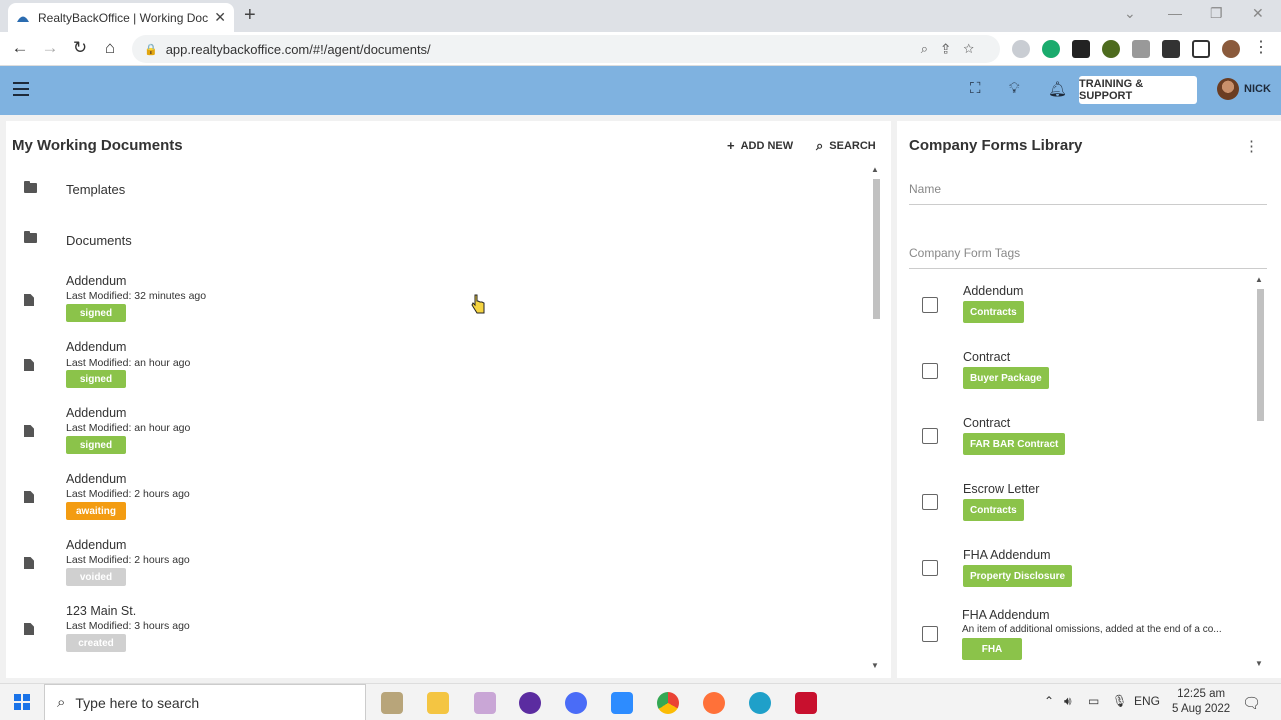  I want to click on close-tab-icon: ✕, so click(220, 17).